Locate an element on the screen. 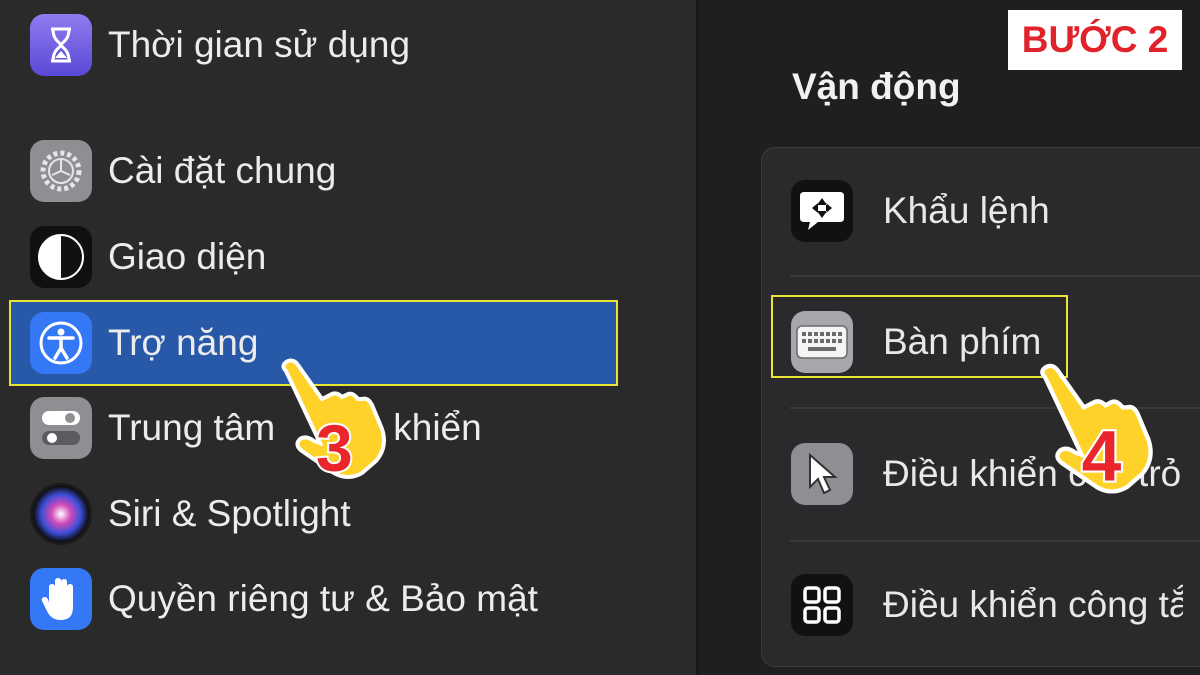 This screenshot has height=675, width=1200. content-item-switch-control: Điều khiển công tắc is located at coordinates (987, 605).